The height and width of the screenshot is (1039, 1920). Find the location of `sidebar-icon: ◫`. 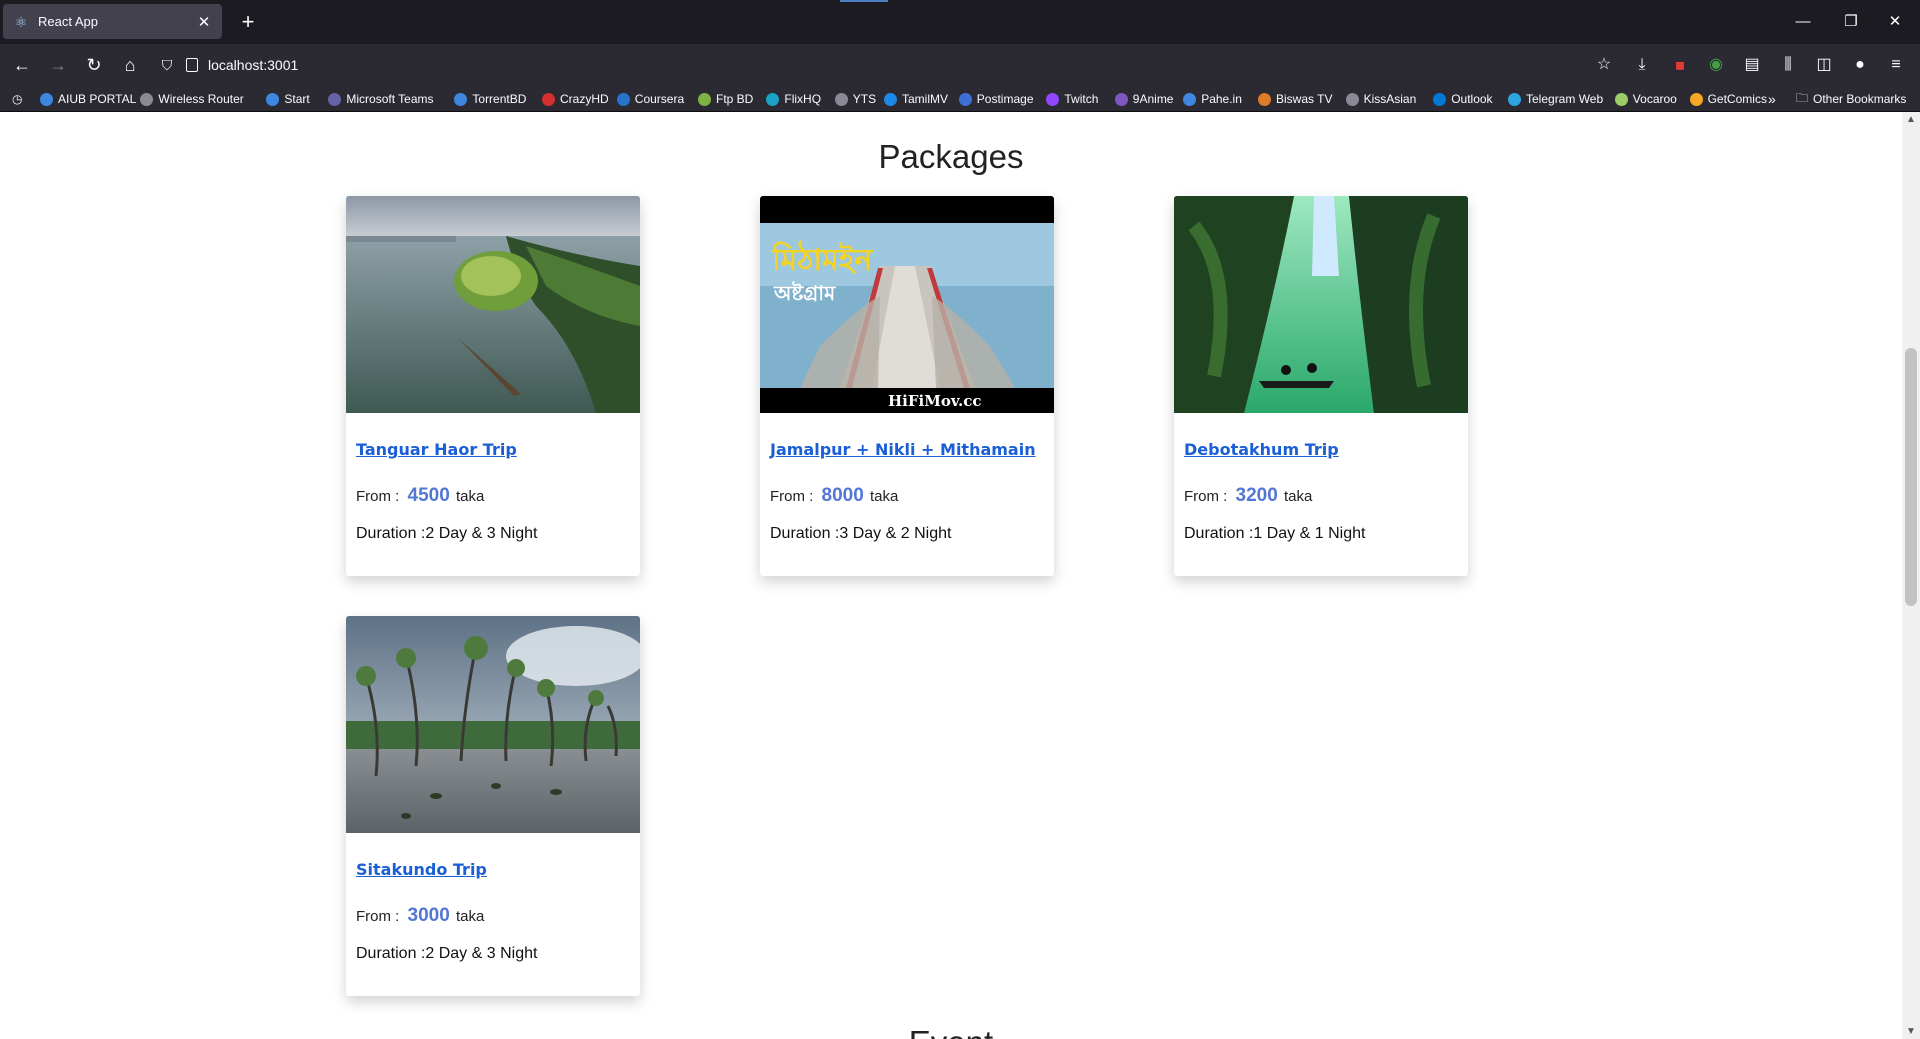

sidebar-icon: ◫ is located at coordinates (1824, 65).